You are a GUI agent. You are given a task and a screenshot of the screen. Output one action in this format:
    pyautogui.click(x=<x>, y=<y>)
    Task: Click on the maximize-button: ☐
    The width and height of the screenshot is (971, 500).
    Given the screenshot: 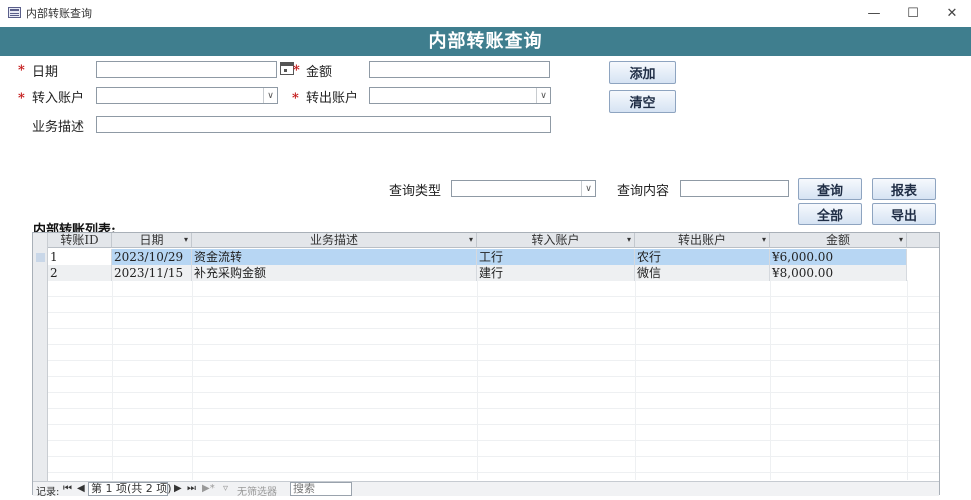 What is the action you would take?
    pyautogui.click(x=913, y=13)
    